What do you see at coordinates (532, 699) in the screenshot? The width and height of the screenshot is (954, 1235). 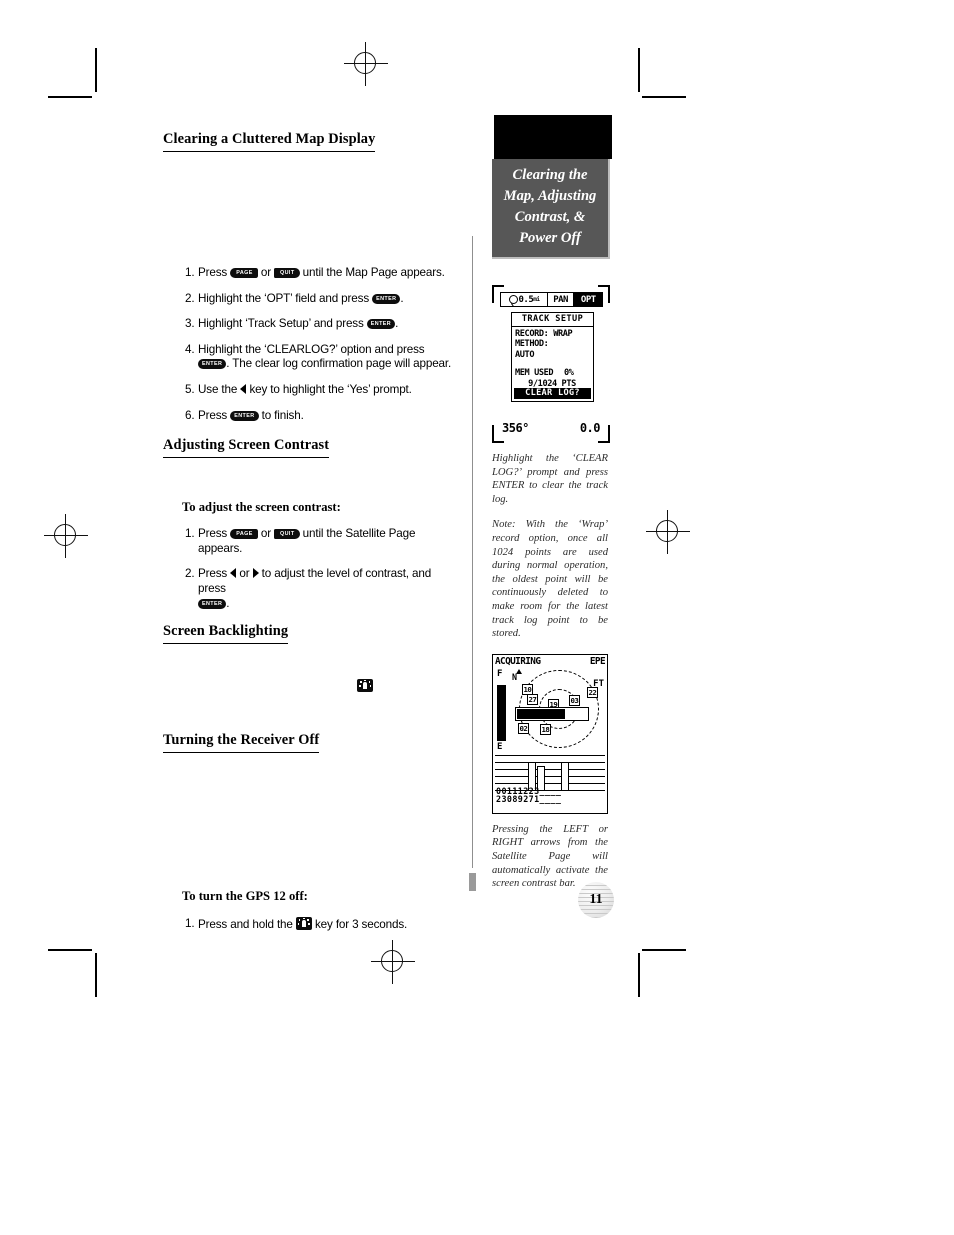 I see `sky-satellite-label: 27` at bounding box center [532, 699].